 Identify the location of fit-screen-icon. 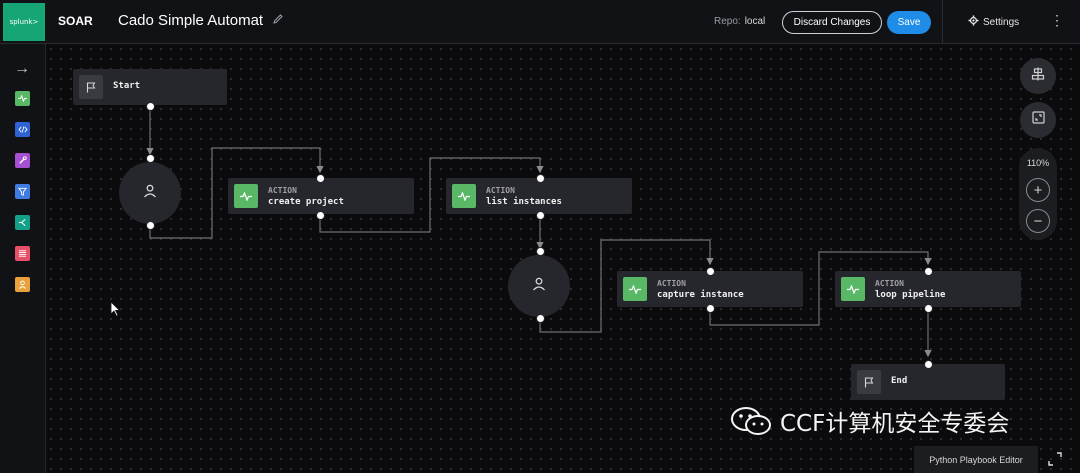
(1038, 120).